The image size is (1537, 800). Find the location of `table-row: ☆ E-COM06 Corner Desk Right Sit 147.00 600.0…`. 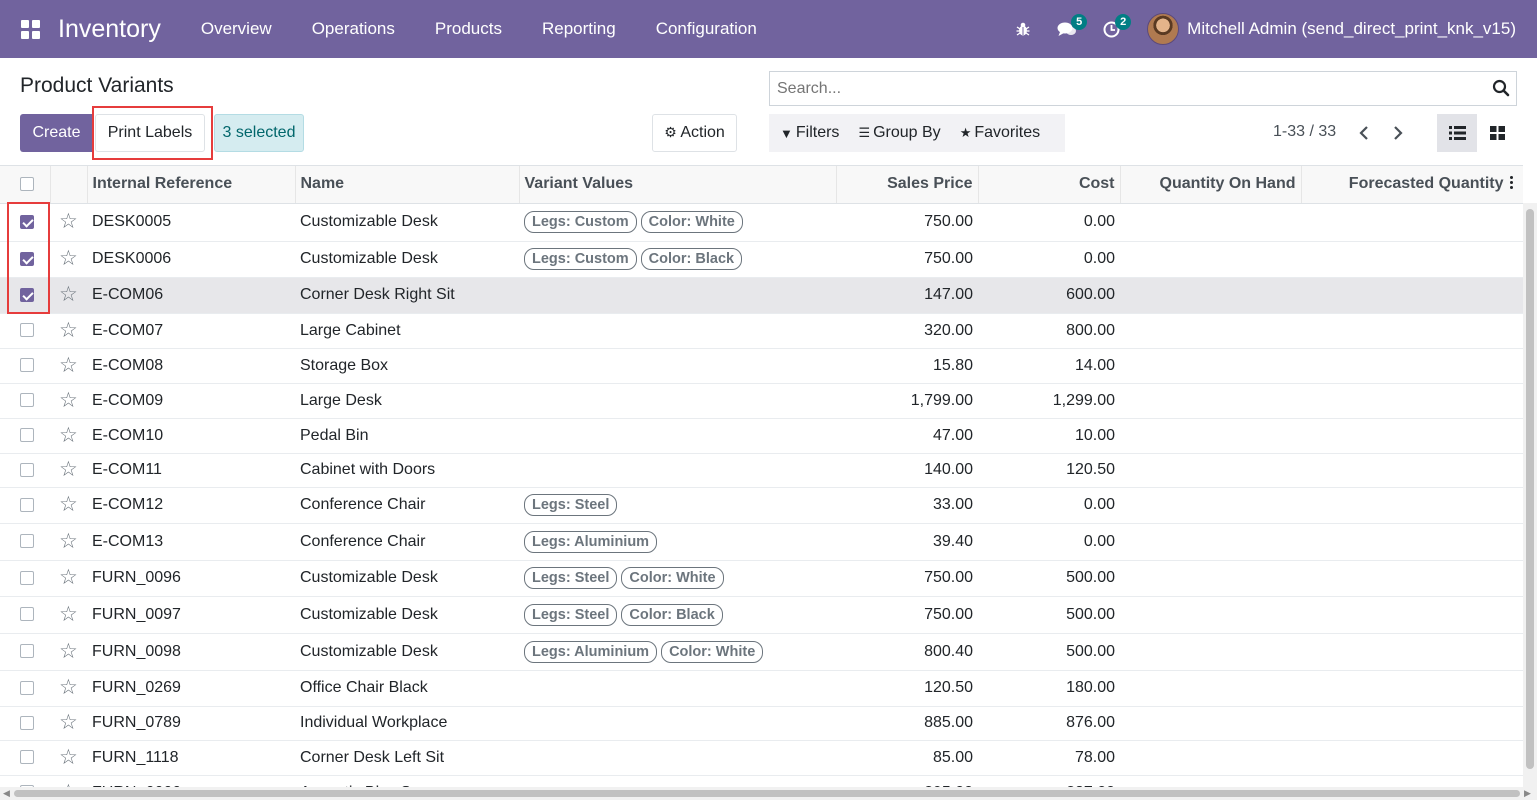

table-row: ☆ E-COM06 Corner Desk Right Sit 147.00 600.0… is located at coordinates (761, 295).